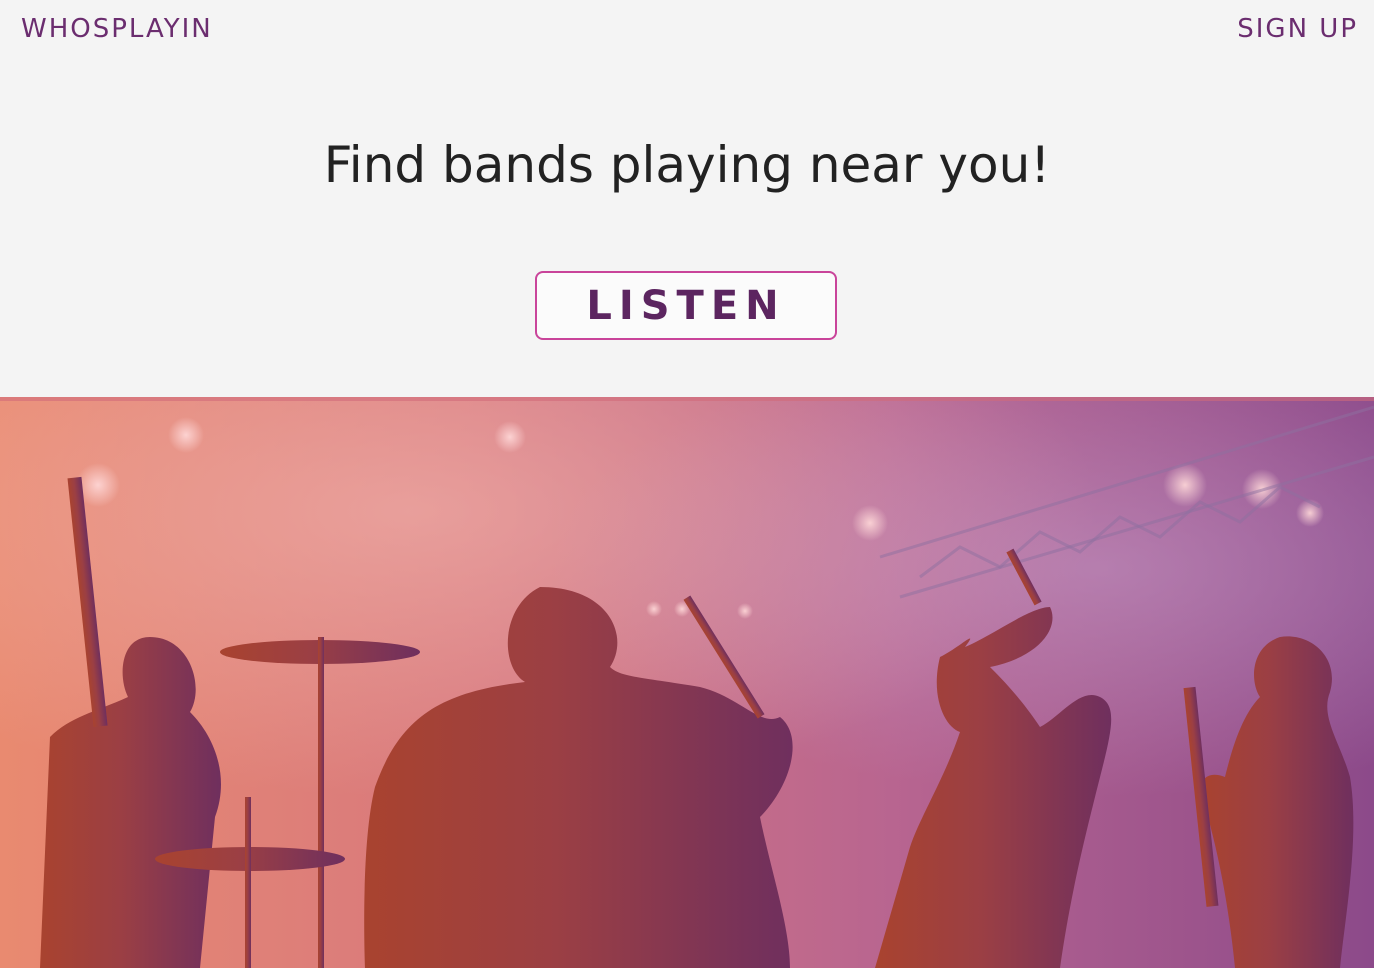 The width and height of the screenshot is (1374, 968). What do you see at coordinates (1297, 29) in the screenshot?
I see `signup-link: SIGN UP` at bounding box center [1297, 29].